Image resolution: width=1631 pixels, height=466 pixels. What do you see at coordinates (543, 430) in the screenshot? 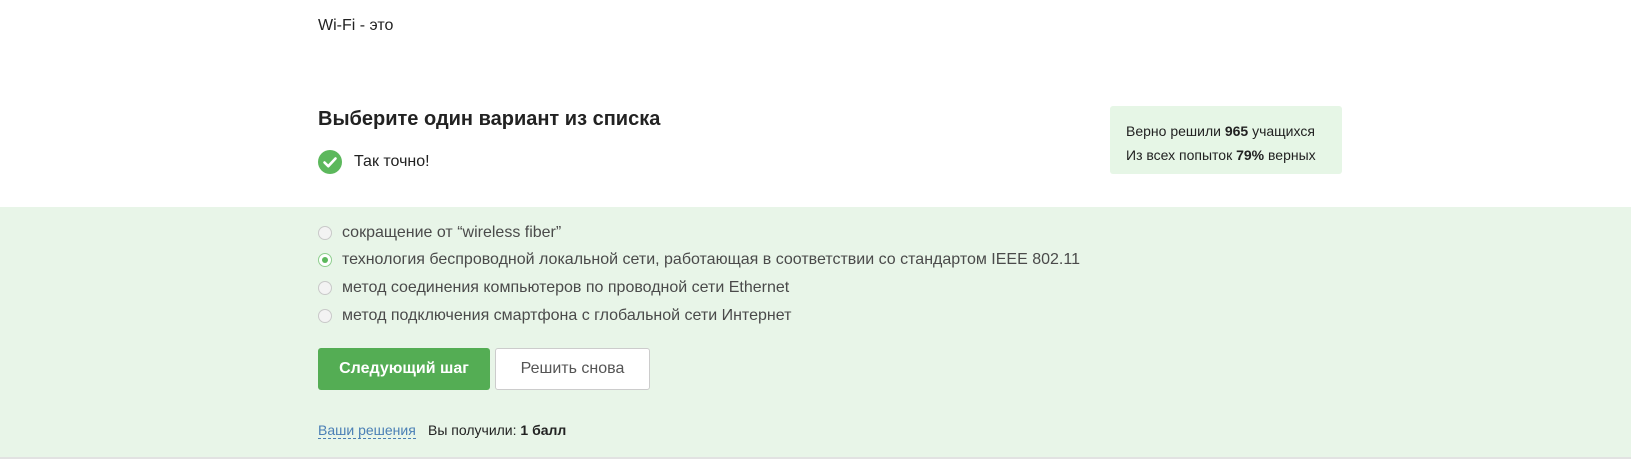
I see `score-value: 1 балл` at bounding box center [543, 430].